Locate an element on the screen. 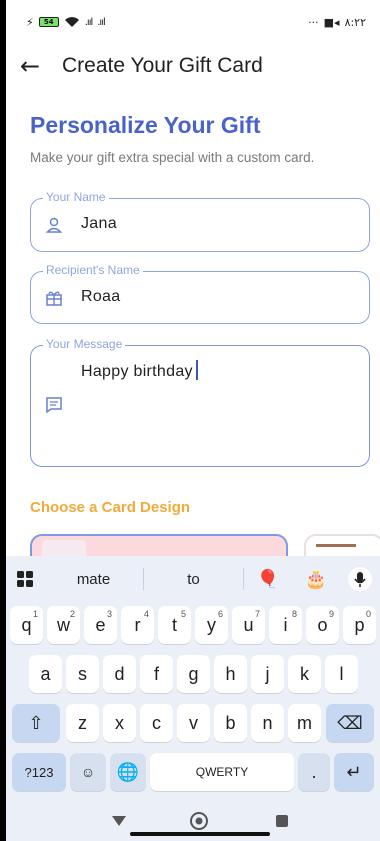  key-label: t is located at coordinates (174, 624).